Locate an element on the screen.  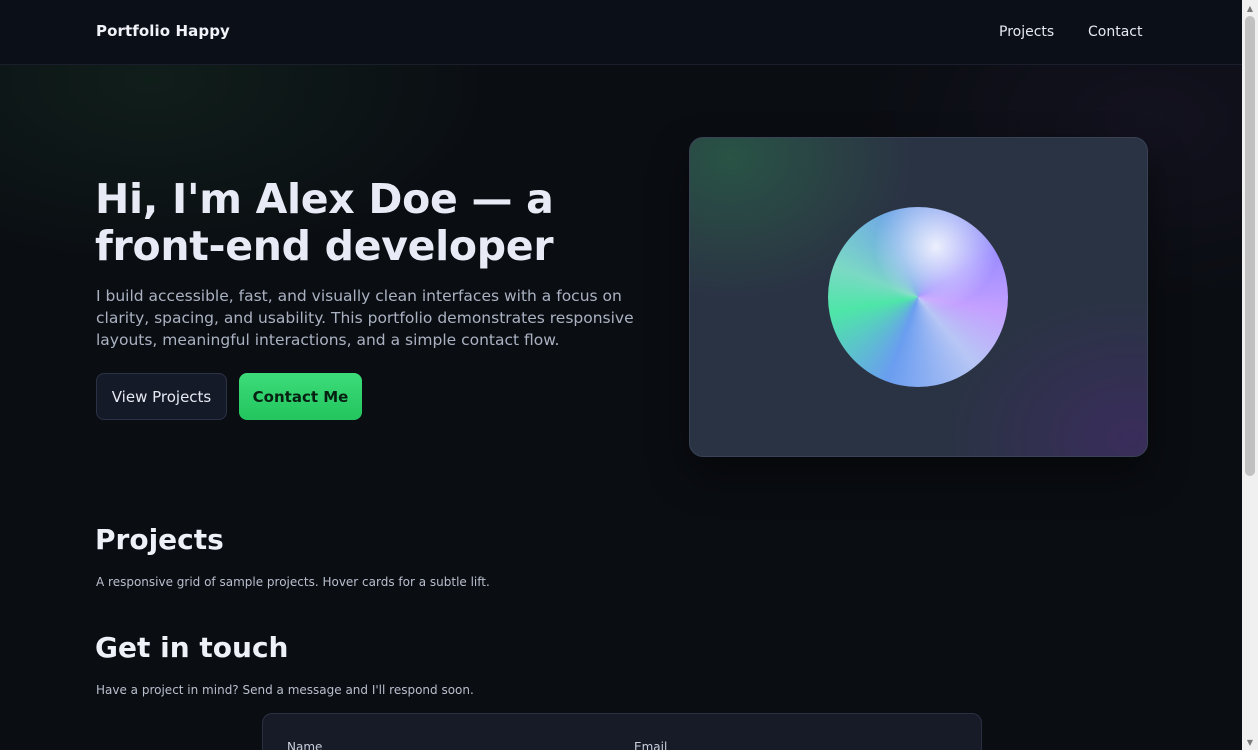
contact-me-button: Contact Me is located at coordinates (300, 396).